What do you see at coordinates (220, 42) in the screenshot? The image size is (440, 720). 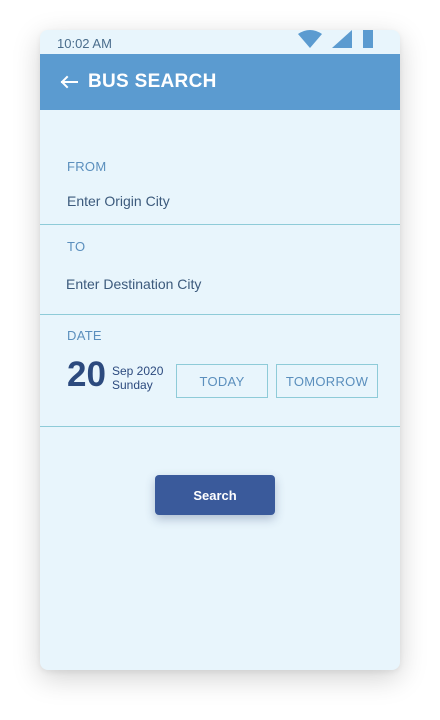 I see `status-bar: 10:02 AM` at bounding box center [220, 42].